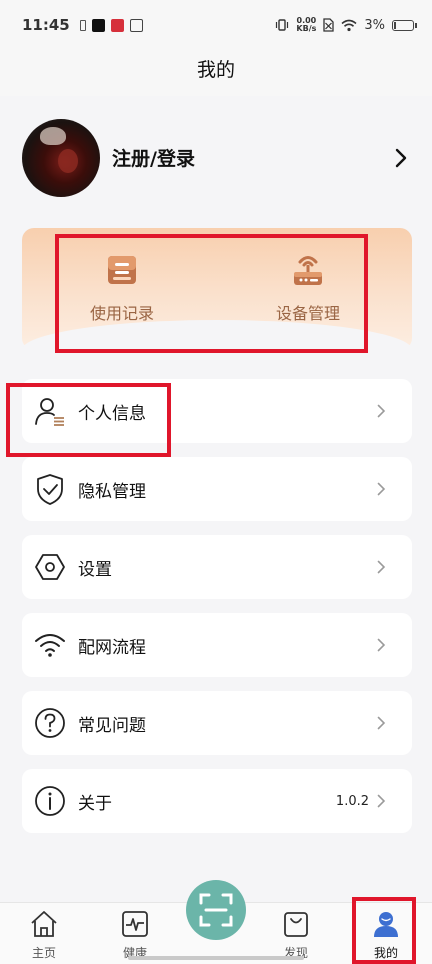 This screenshot has height=964, width=432. Describe the element at coordinates (153, 157) in the screenshot. I see `login-label: 注册/登录` at that location.